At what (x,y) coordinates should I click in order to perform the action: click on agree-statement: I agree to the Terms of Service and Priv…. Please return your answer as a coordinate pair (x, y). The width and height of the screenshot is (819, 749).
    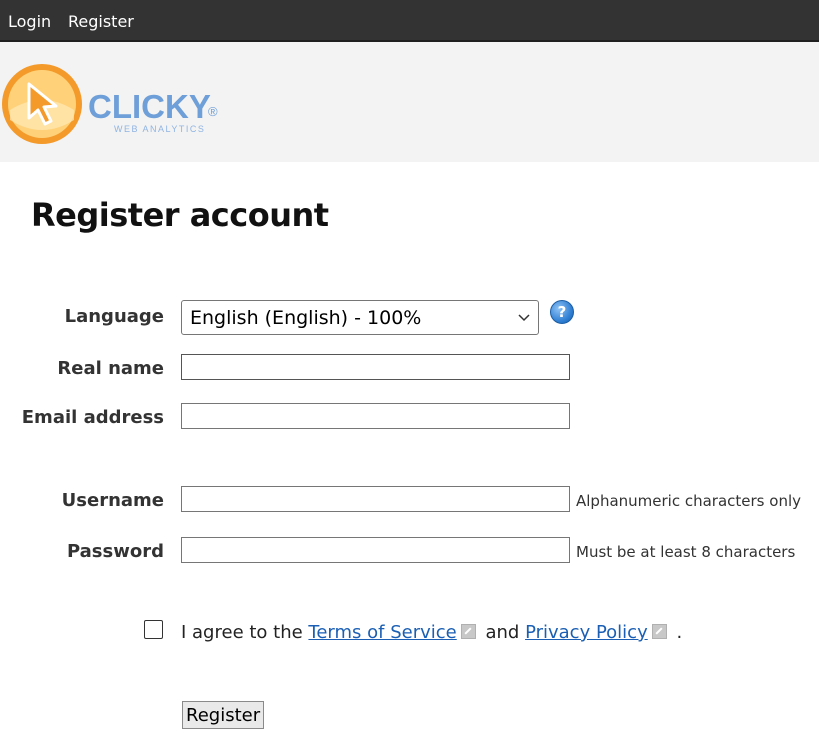
    Looking at the image, I should click on (431, 632).